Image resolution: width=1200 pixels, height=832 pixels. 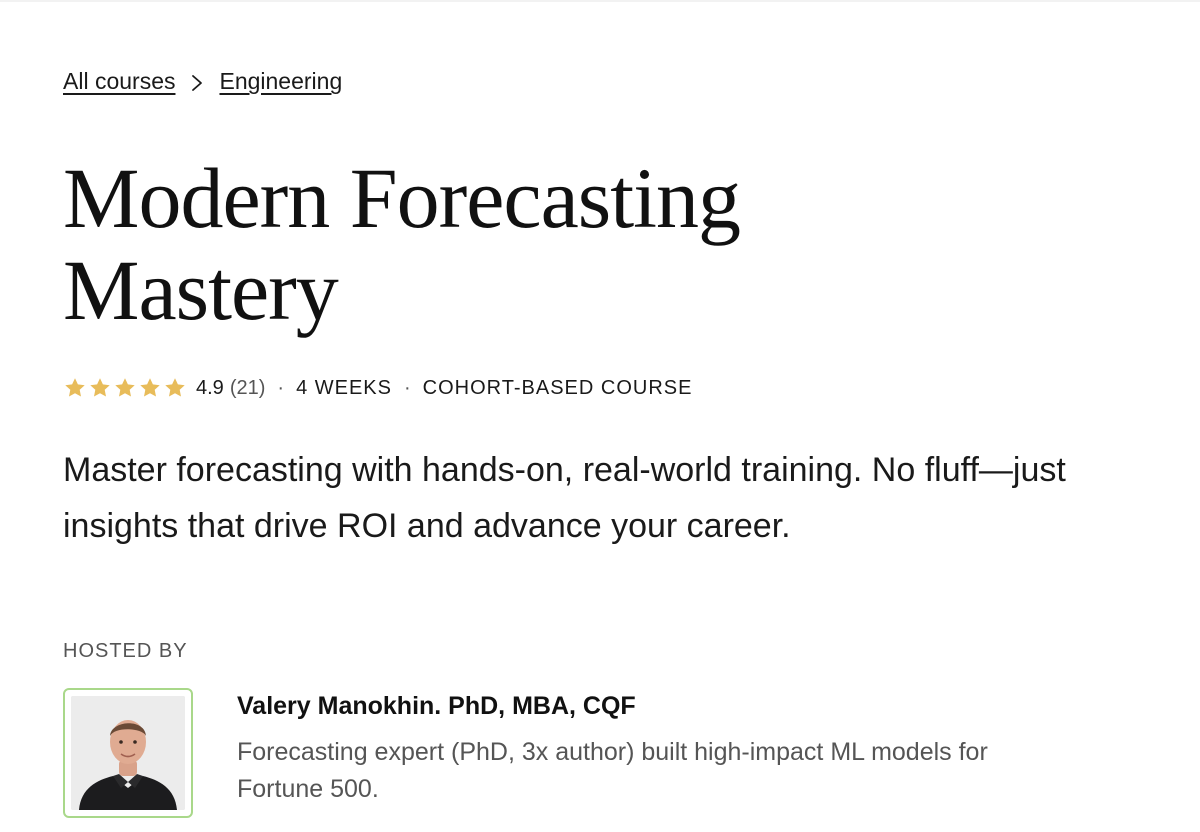 What do you see at coordinates (247, 387) in the screenshot?
I see `rating-count: (21)` at bounding box center [247, 387].